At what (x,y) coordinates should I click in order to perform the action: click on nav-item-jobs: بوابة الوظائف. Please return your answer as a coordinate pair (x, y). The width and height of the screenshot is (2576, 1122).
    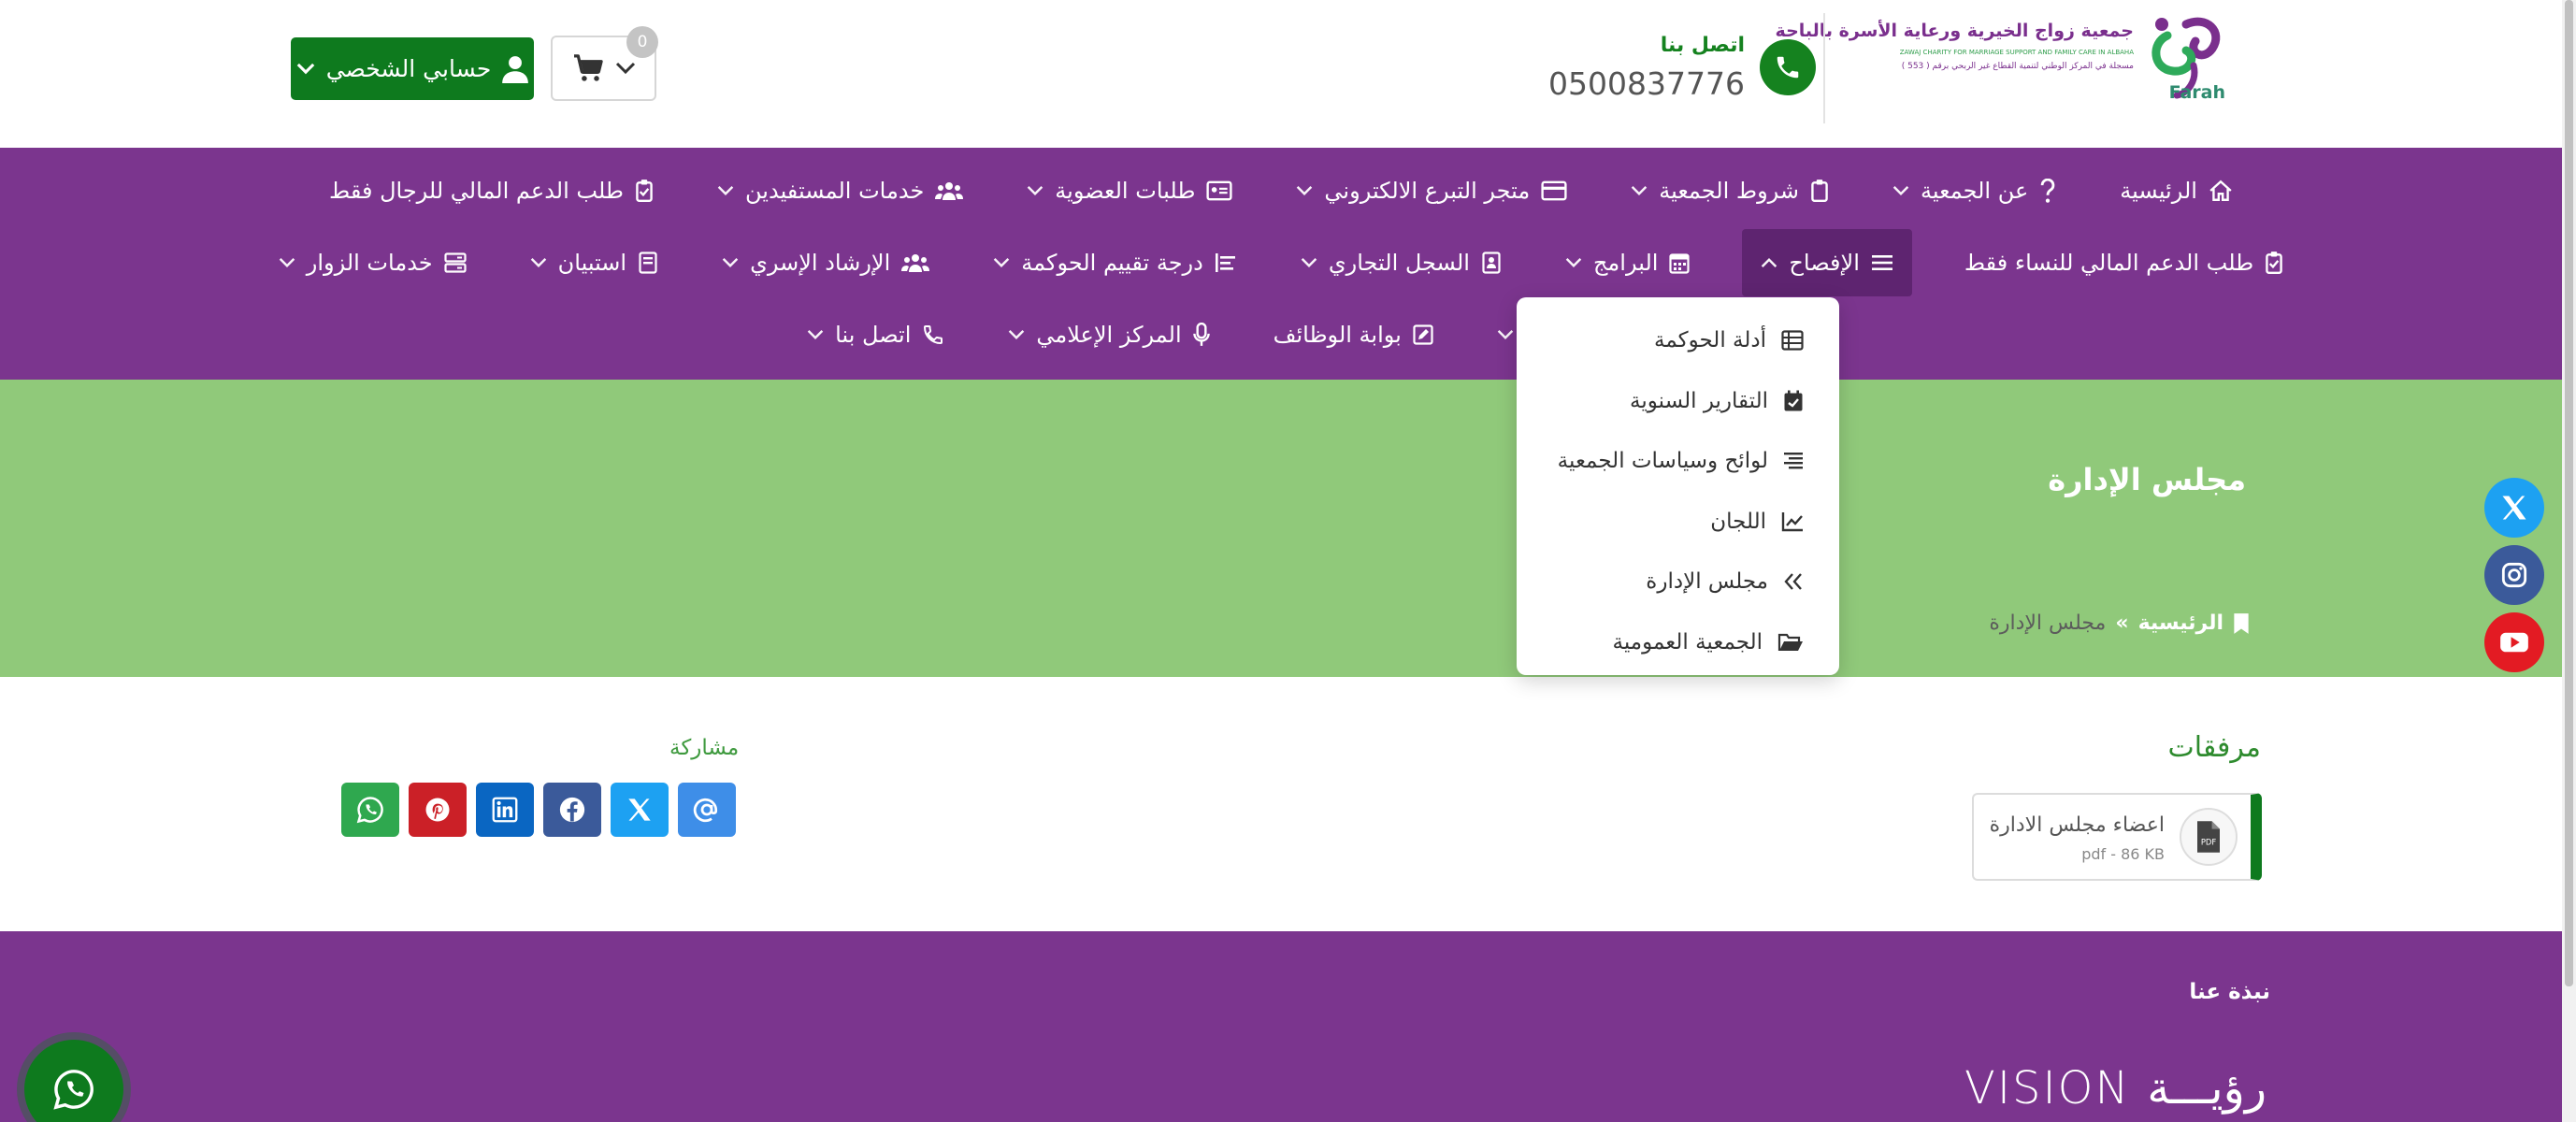
    Looking at the image, I should click on (1354, 335).